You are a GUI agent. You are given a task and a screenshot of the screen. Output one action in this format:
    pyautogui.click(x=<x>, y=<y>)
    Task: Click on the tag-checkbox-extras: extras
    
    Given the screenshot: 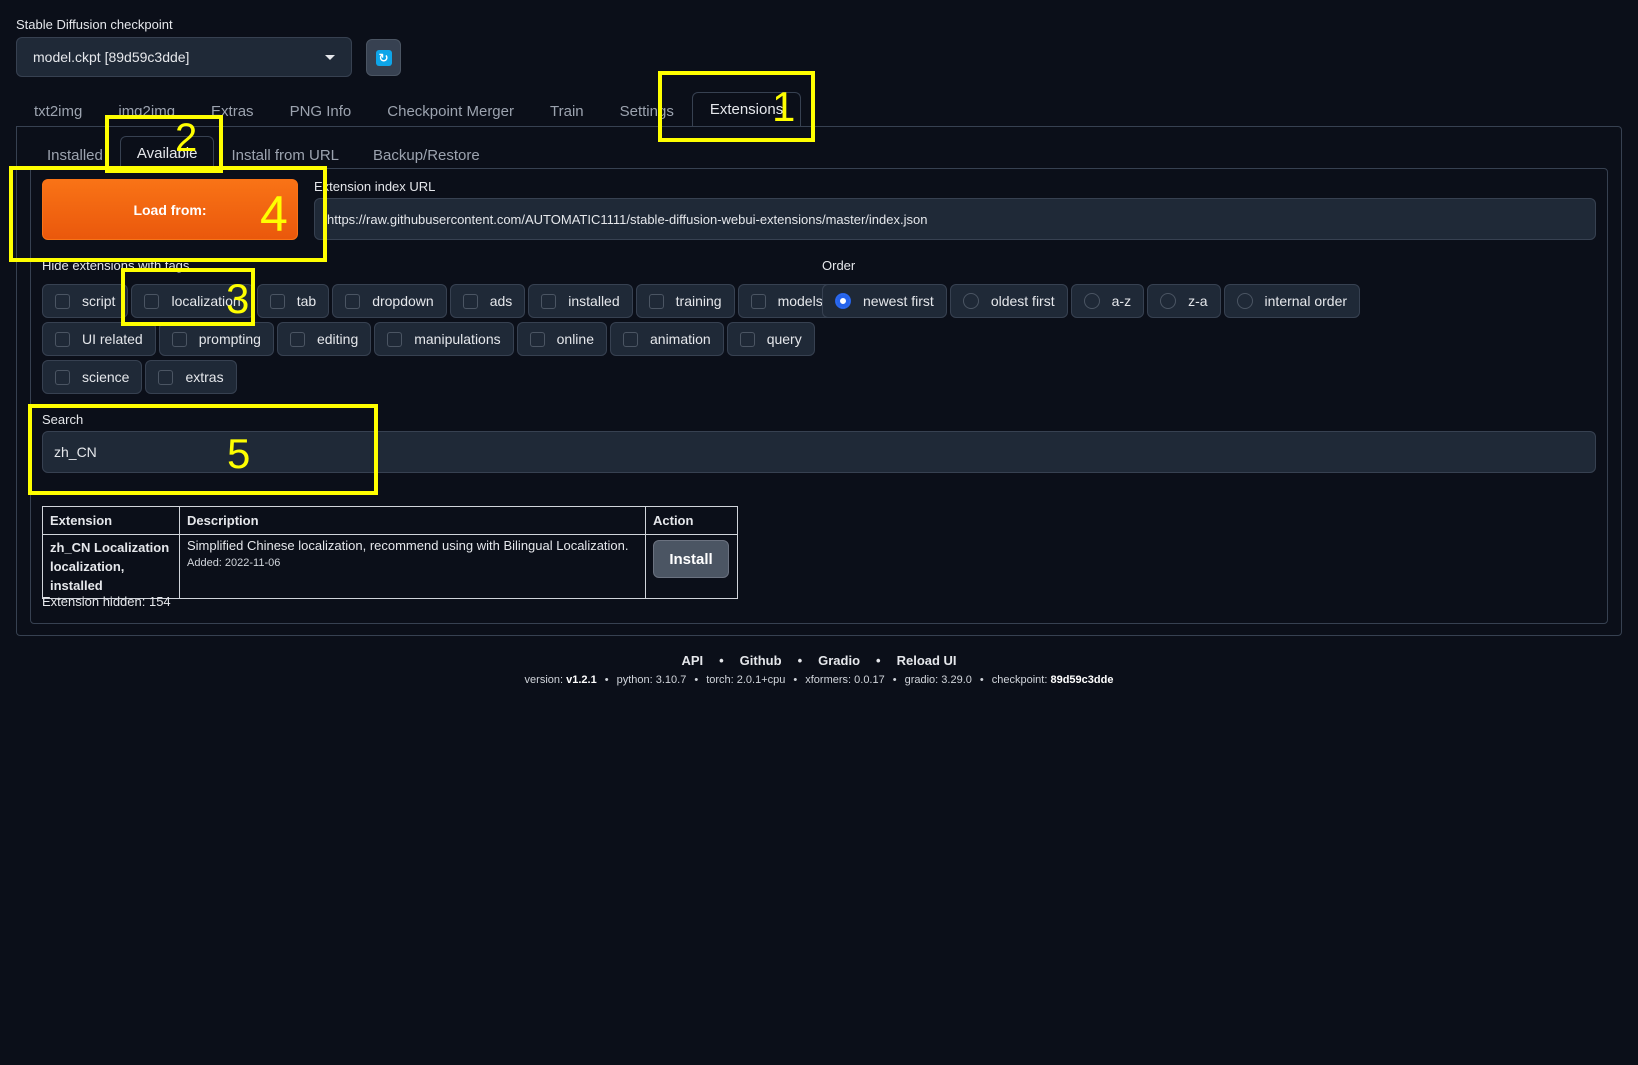 What is the action you would take?
    pyautogui.click(x=191, y=377)
    